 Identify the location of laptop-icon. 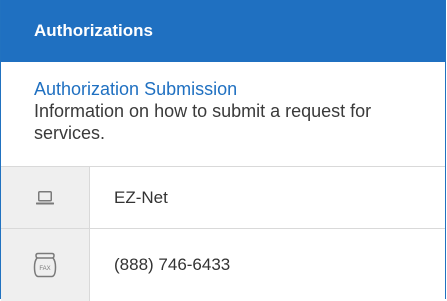
(45, 197).